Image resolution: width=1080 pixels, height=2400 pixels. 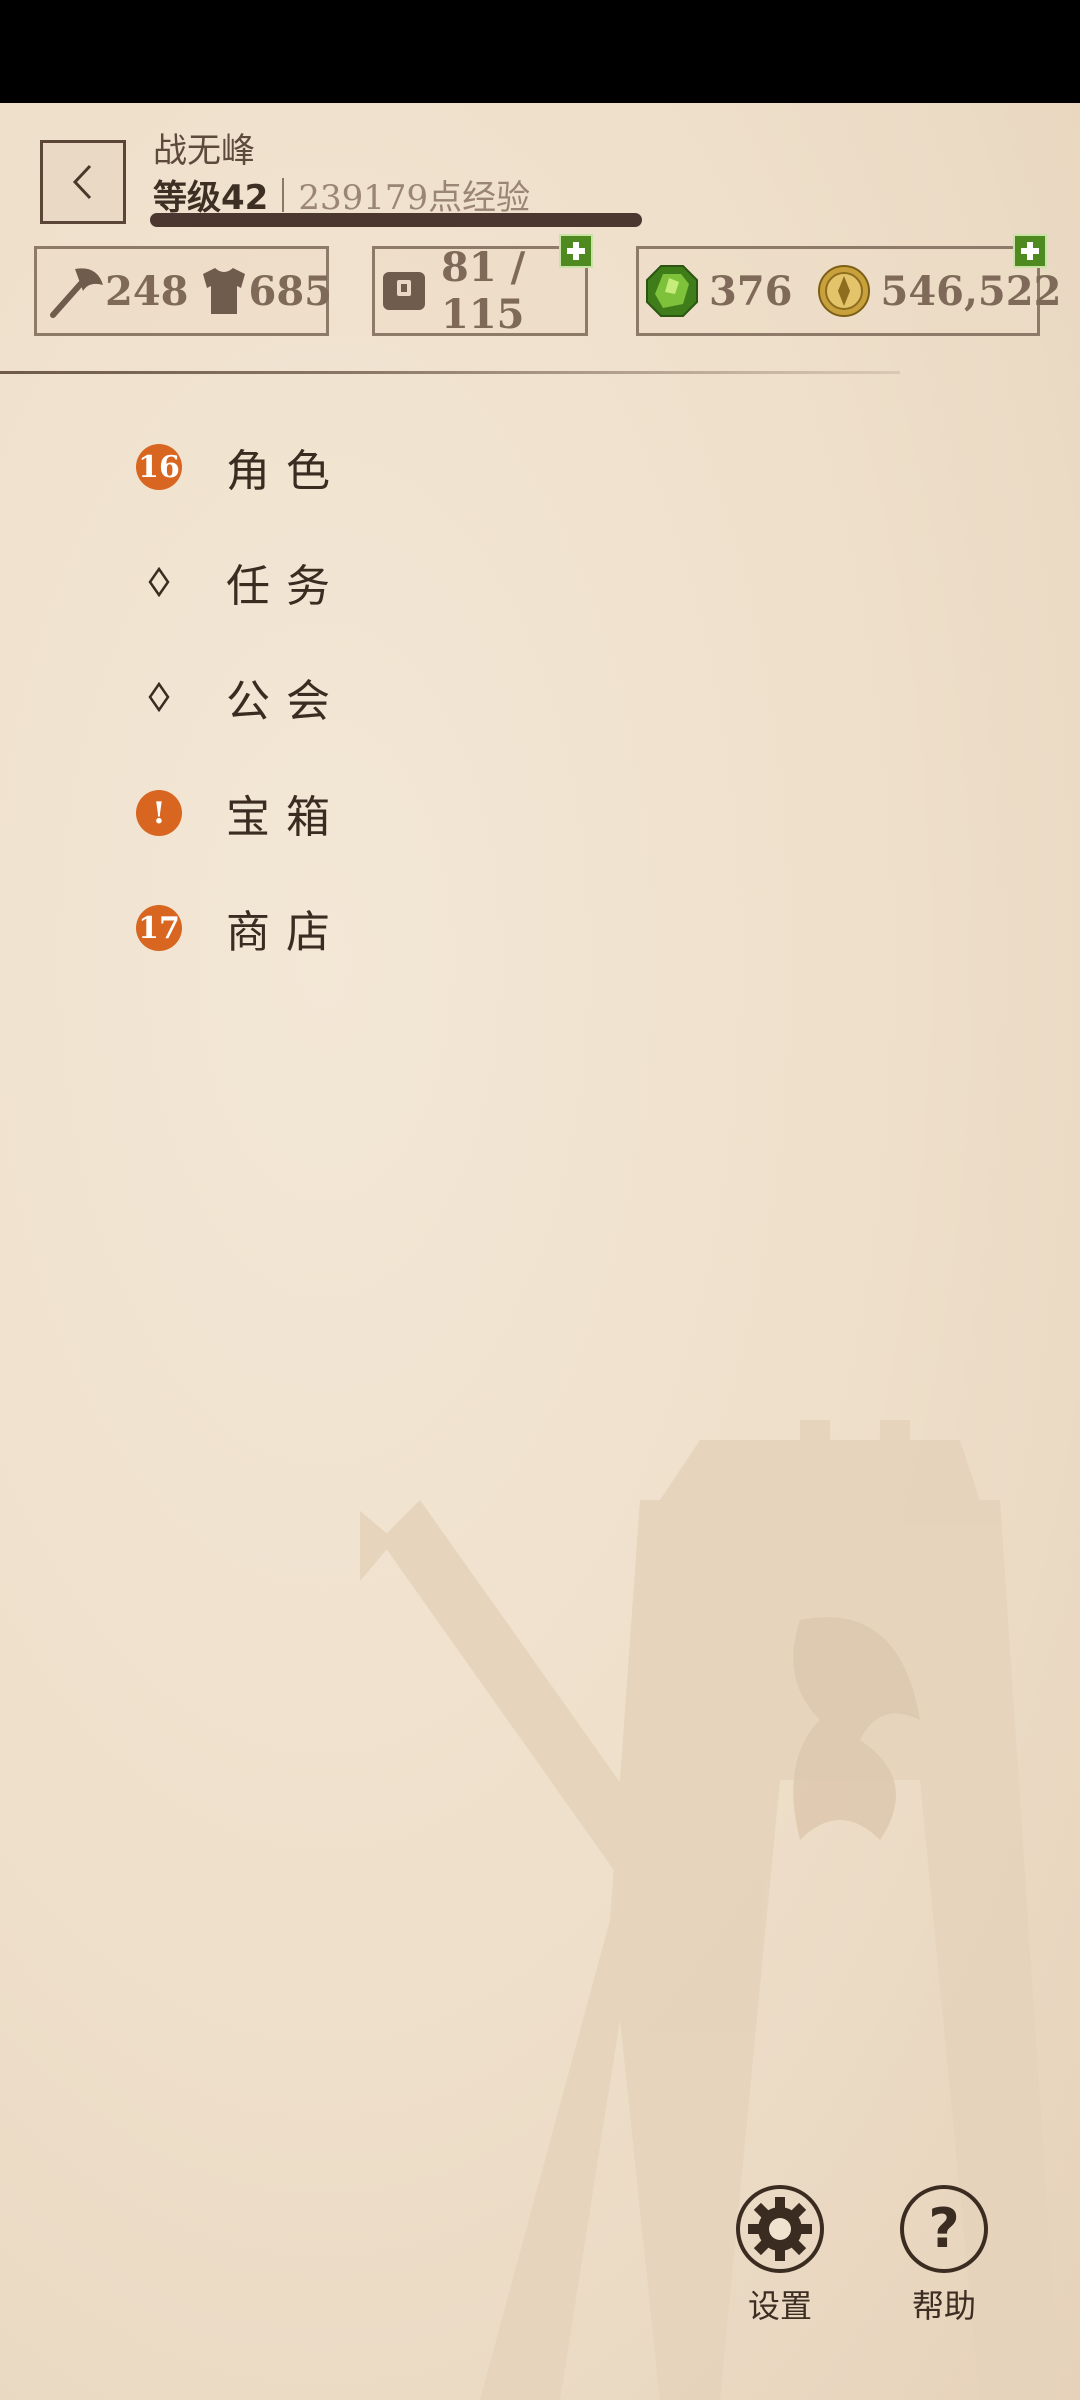 I want to click on settings-button: 设置, so click(x=780, y=2255).